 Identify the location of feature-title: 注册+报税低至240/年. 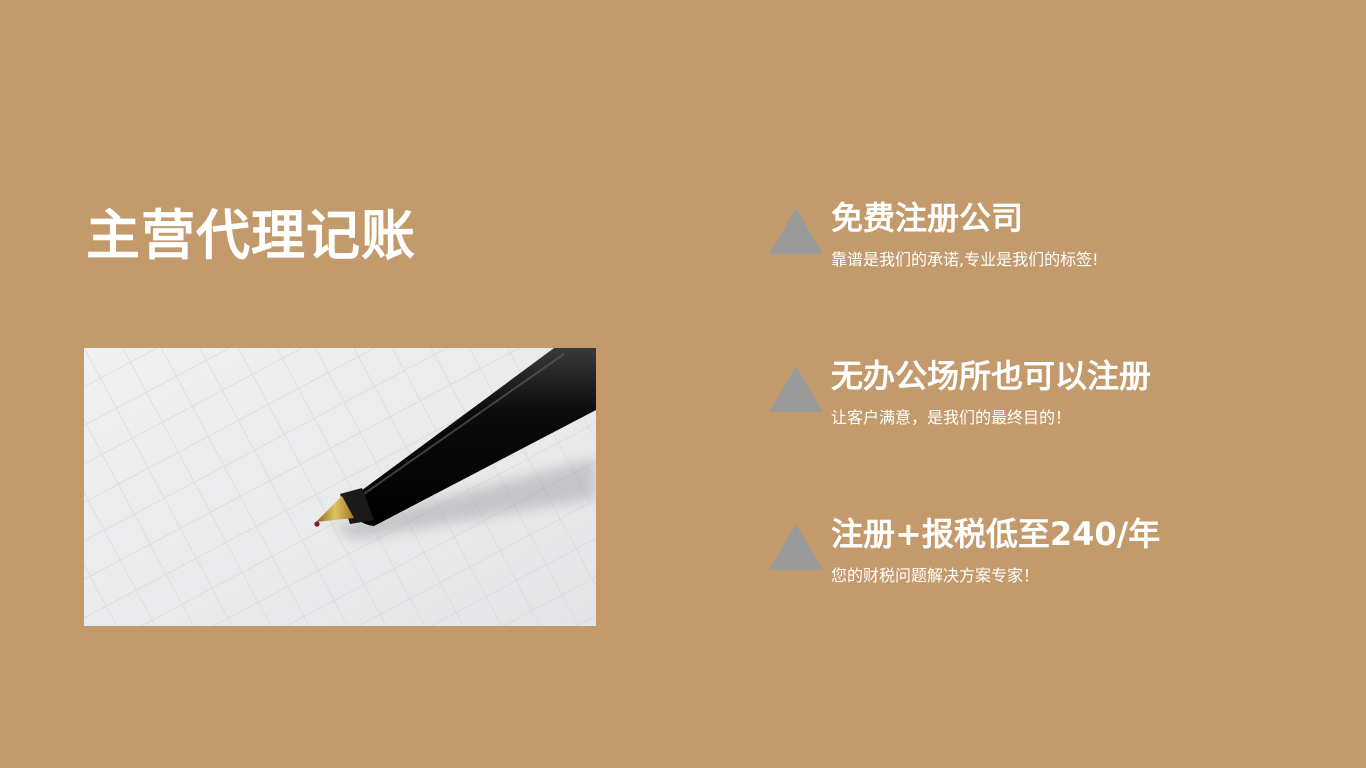
(996, 534).